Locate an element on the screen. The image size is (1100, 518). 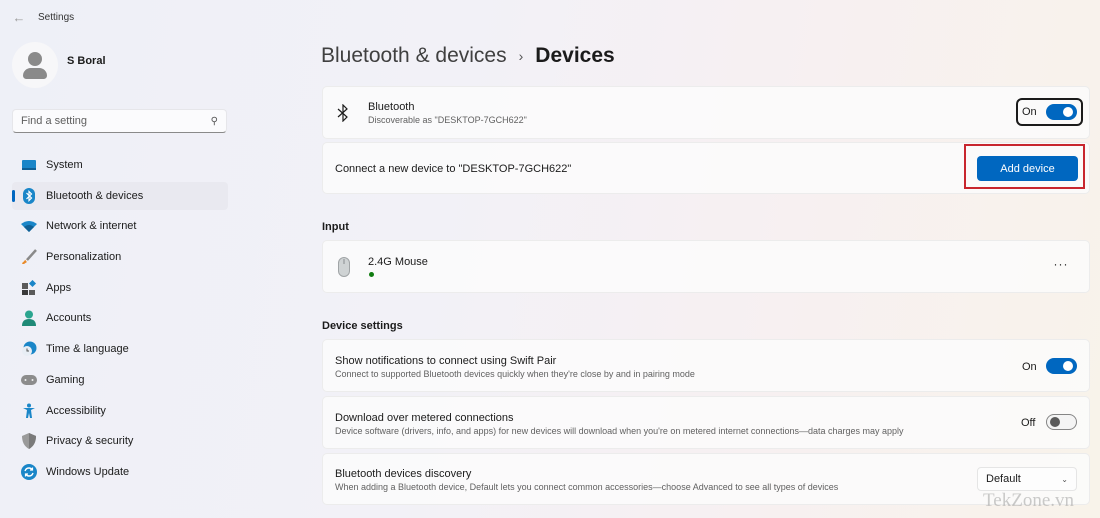
gamepad-icon is located at coordinates (29, 380).